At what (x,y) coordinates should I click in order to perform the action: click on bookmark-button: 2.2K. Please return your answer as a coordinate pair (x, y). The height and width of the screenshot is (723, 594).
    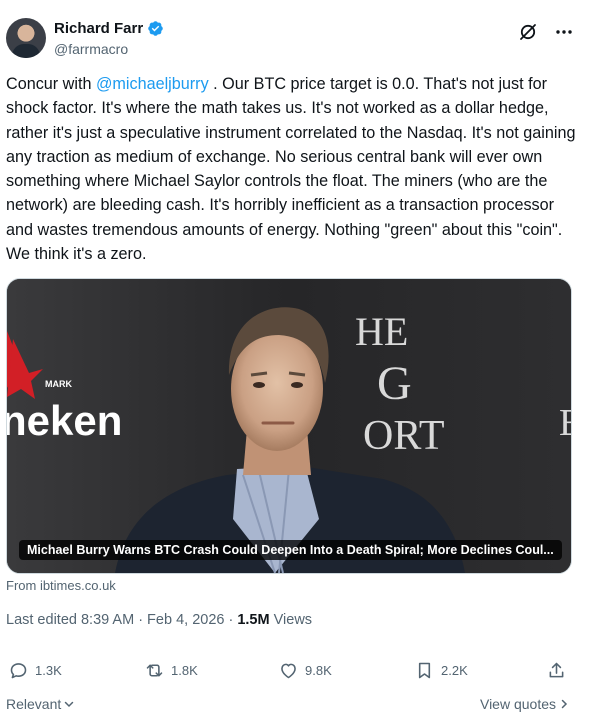
    Looking at the image, I should click on (441, 670).